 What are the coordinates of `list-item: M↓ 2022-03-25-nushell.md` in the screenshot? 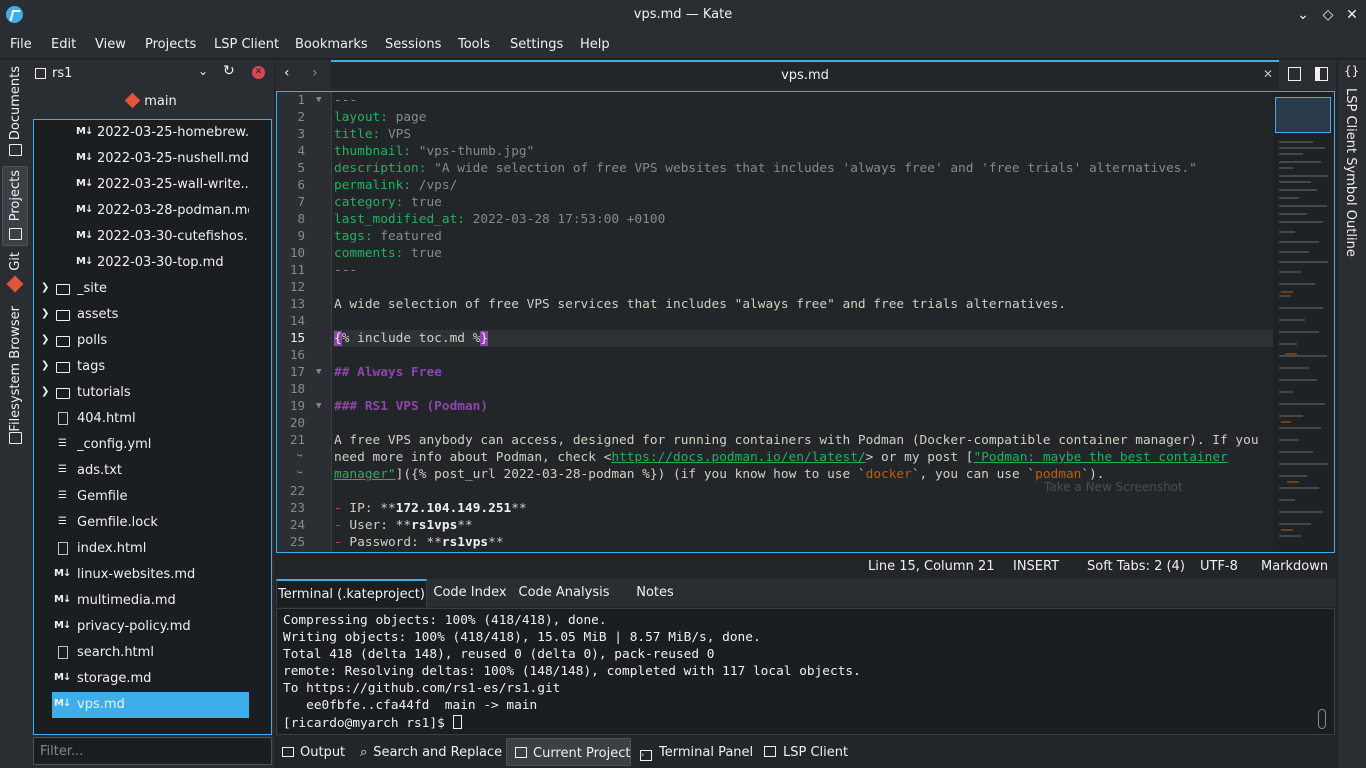 It's located at (144, 159).